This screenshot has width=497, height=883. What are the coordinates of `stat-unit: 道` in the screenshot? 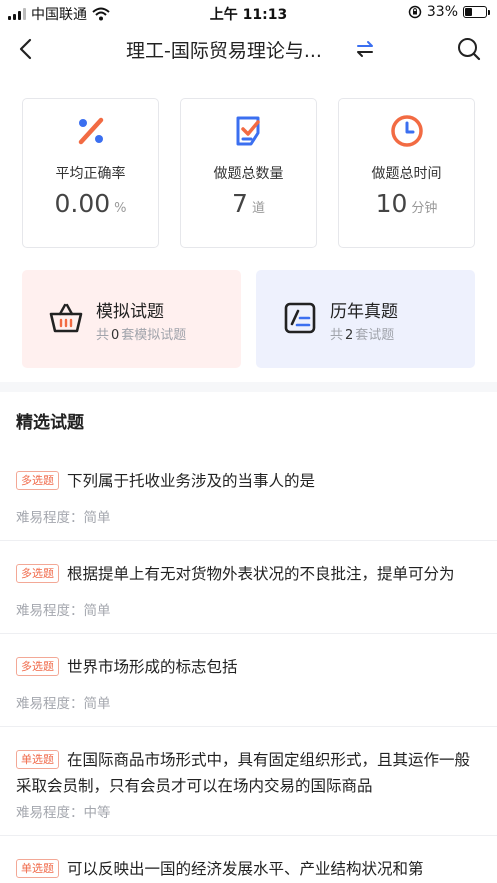 It's located at (258, 208).